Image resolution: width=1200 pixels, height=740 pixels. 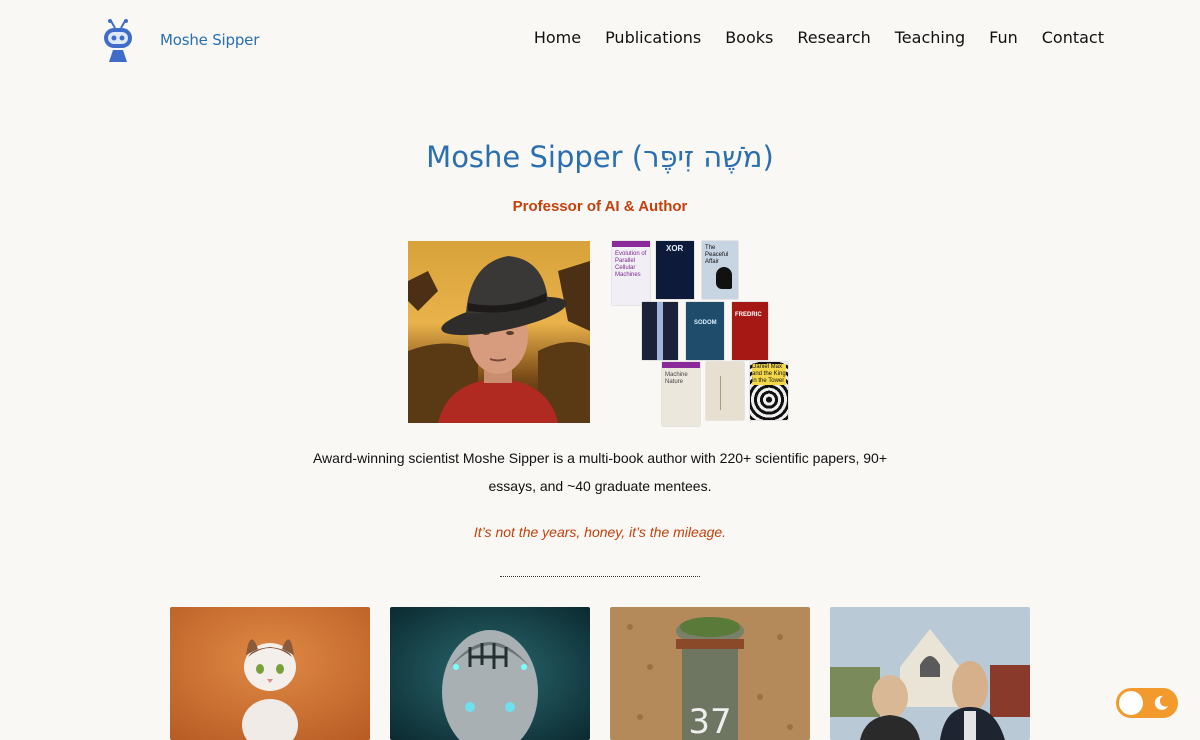 I want to click on nav-teaching: Teaching, so click(x=930, y=37).